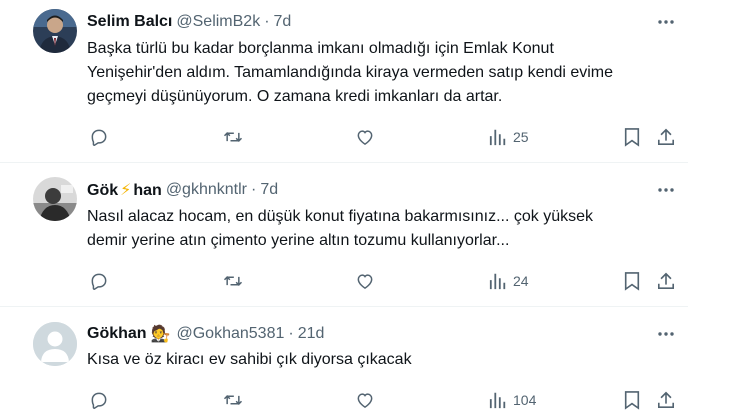 This screenshot has height=420, width=730. What do you see at coordinates (311, 334) in the screenshot?
I see `timestamp: 21d` at bounding box center [311, 334].